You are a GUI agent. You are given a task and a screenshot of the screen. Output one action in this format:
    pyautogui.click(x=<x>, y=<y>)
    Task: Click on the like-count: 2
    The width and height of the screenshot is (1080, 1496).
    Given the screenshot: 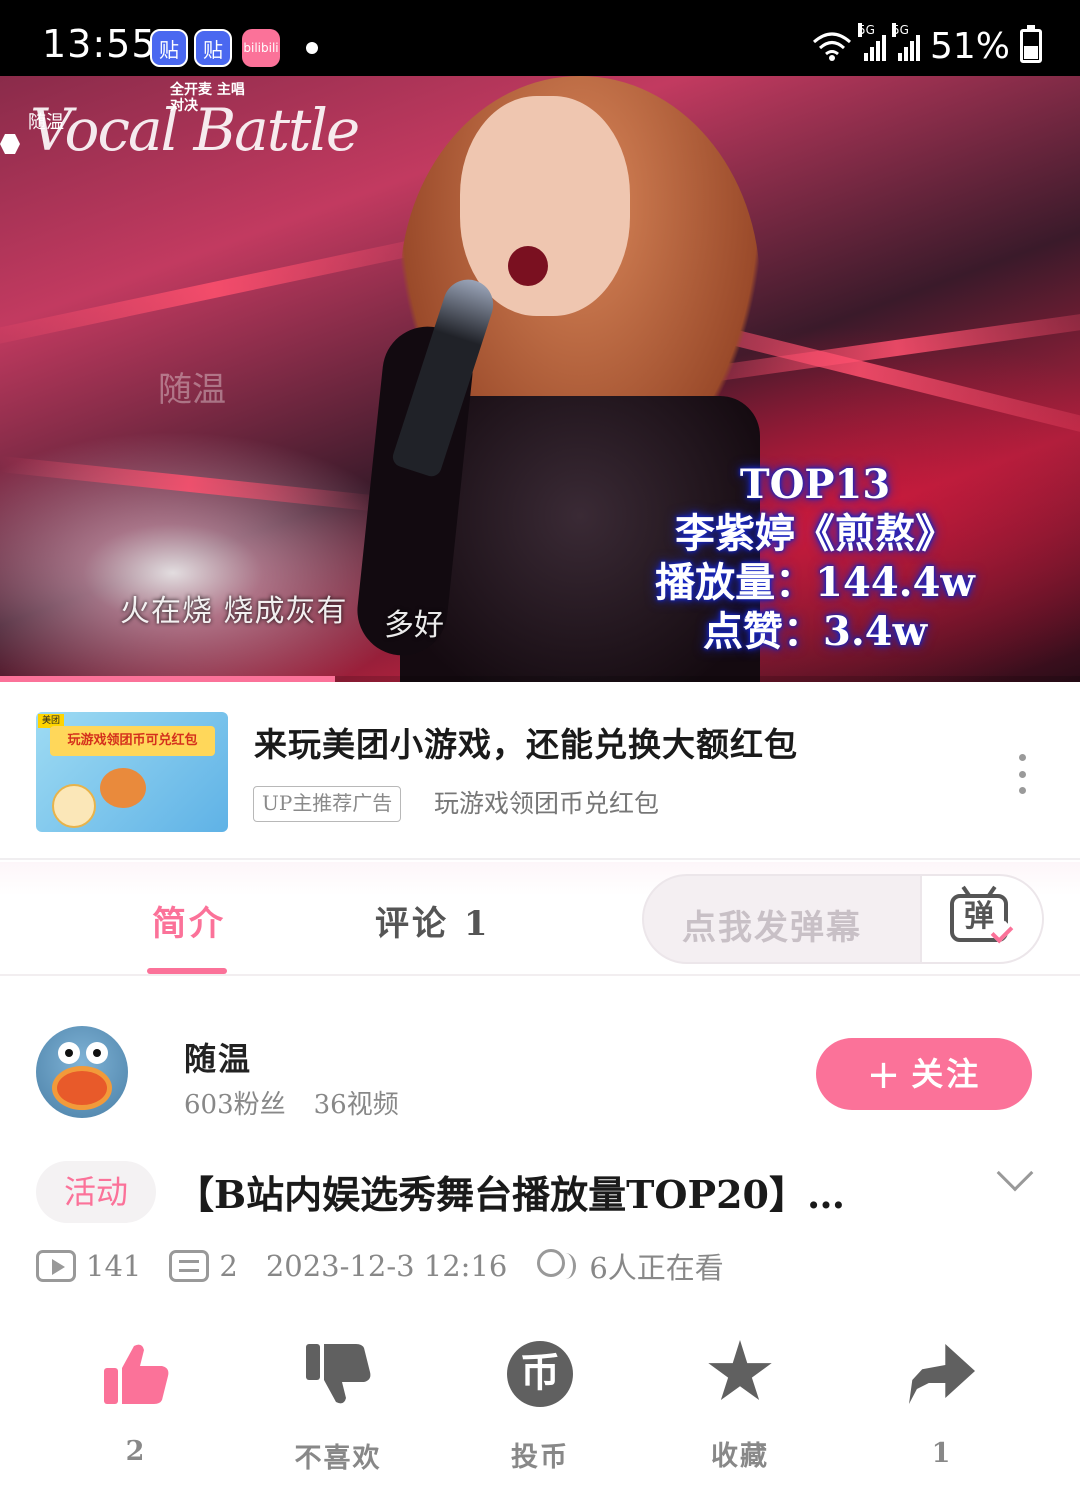 What is the action you would take?
    pyautogui.click(x=136, y=1451)
    